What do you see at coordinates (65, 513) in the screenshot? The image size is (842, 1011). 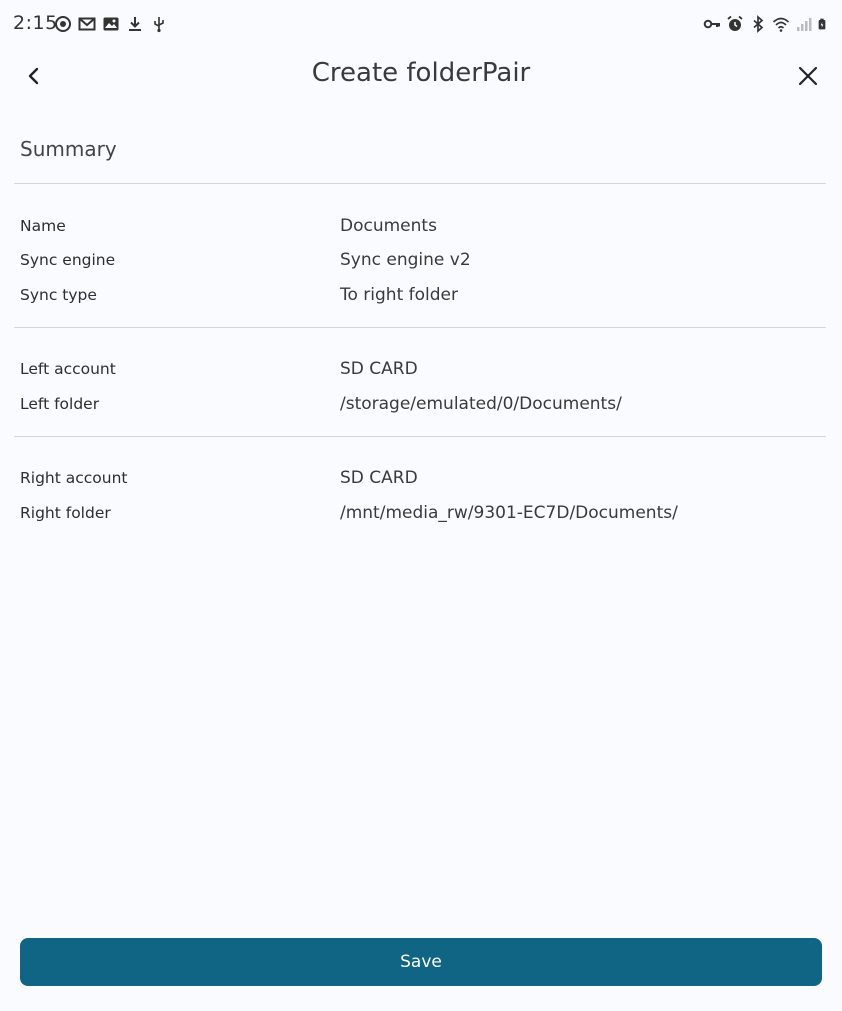 I see `row-label: Right folder` at bounding box center [65, 513].